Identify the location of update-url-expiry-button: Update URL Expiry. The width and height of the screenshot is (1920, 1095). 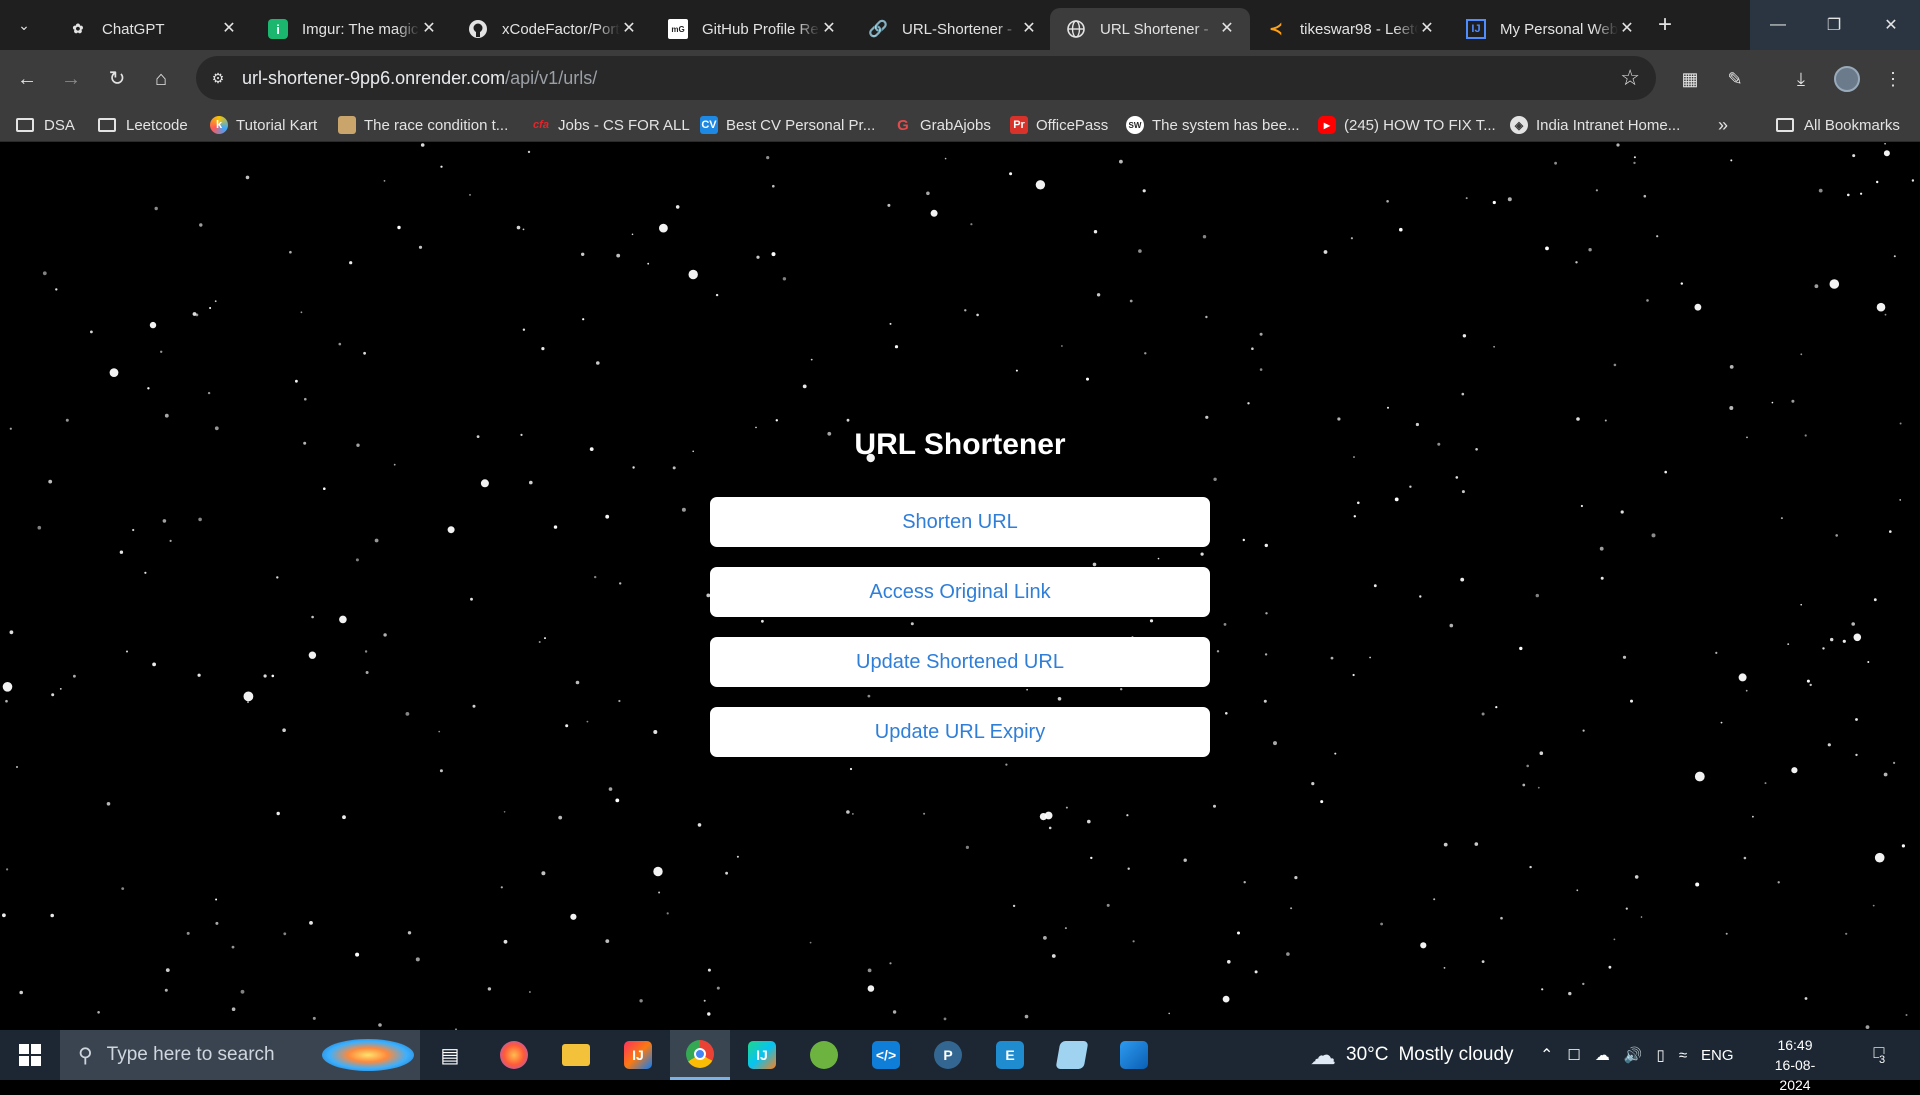
(960, 732).